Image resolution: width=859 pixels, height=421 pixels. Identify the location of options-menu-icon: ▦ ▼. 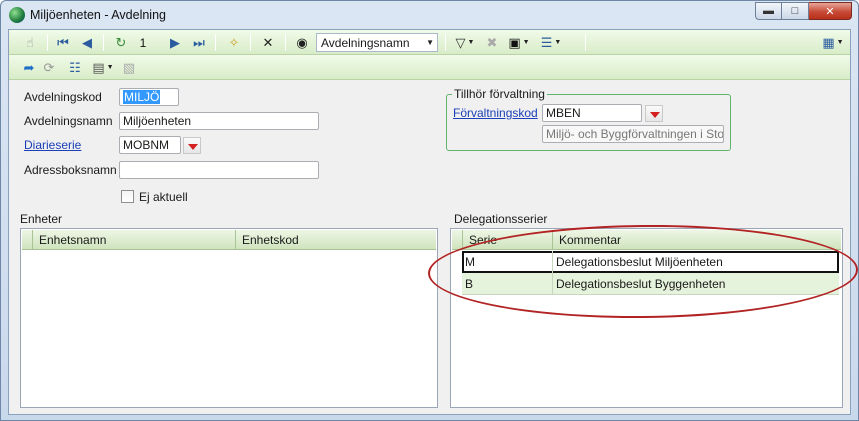
(833, 42).